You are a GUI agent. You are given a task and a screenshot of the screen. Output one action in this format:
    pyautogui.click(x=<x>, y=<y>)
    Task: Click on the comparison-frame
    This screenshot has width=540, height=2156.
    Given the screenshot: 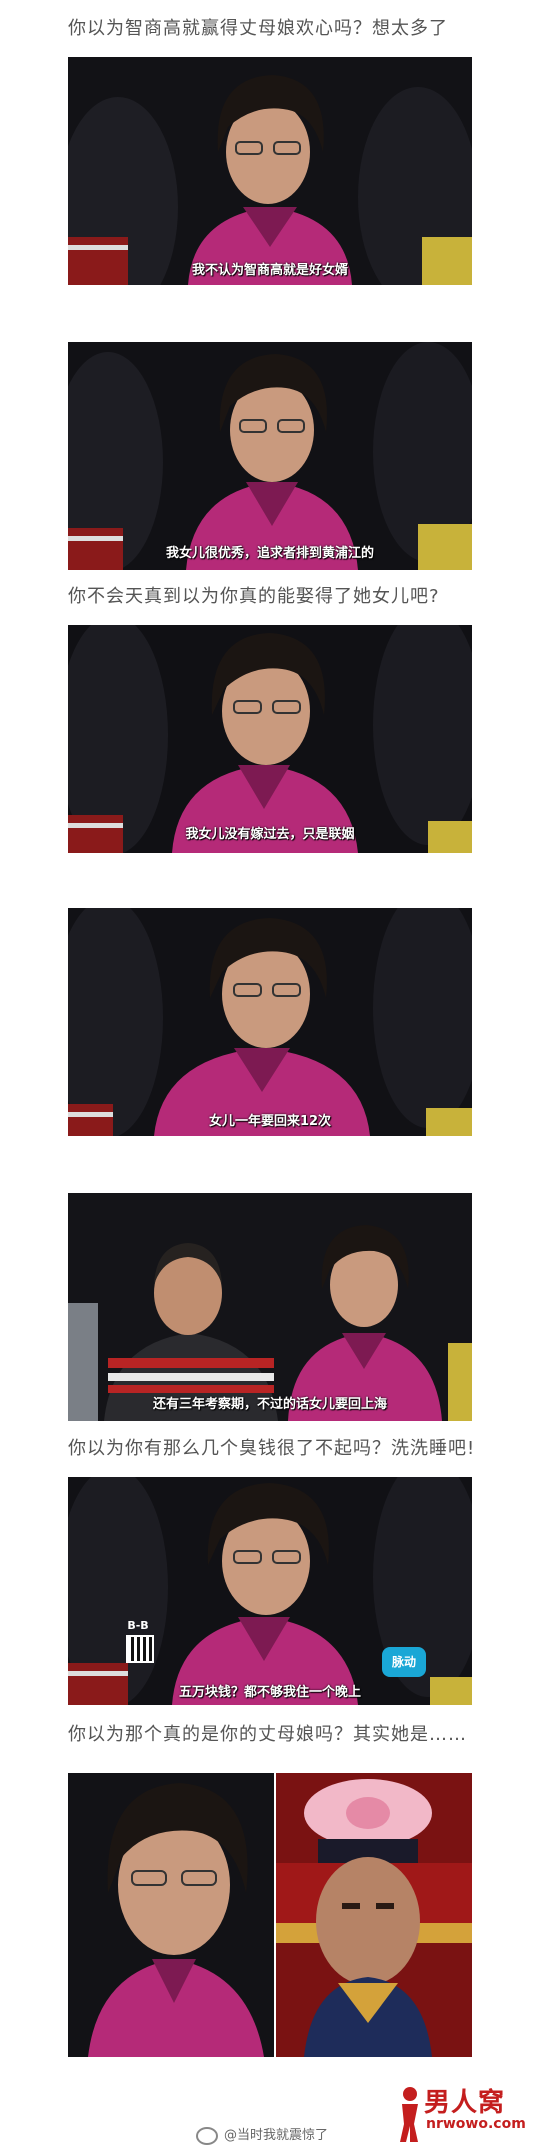 What is the action you would take?
    pyautogui.click(x=270, y=1915)
    